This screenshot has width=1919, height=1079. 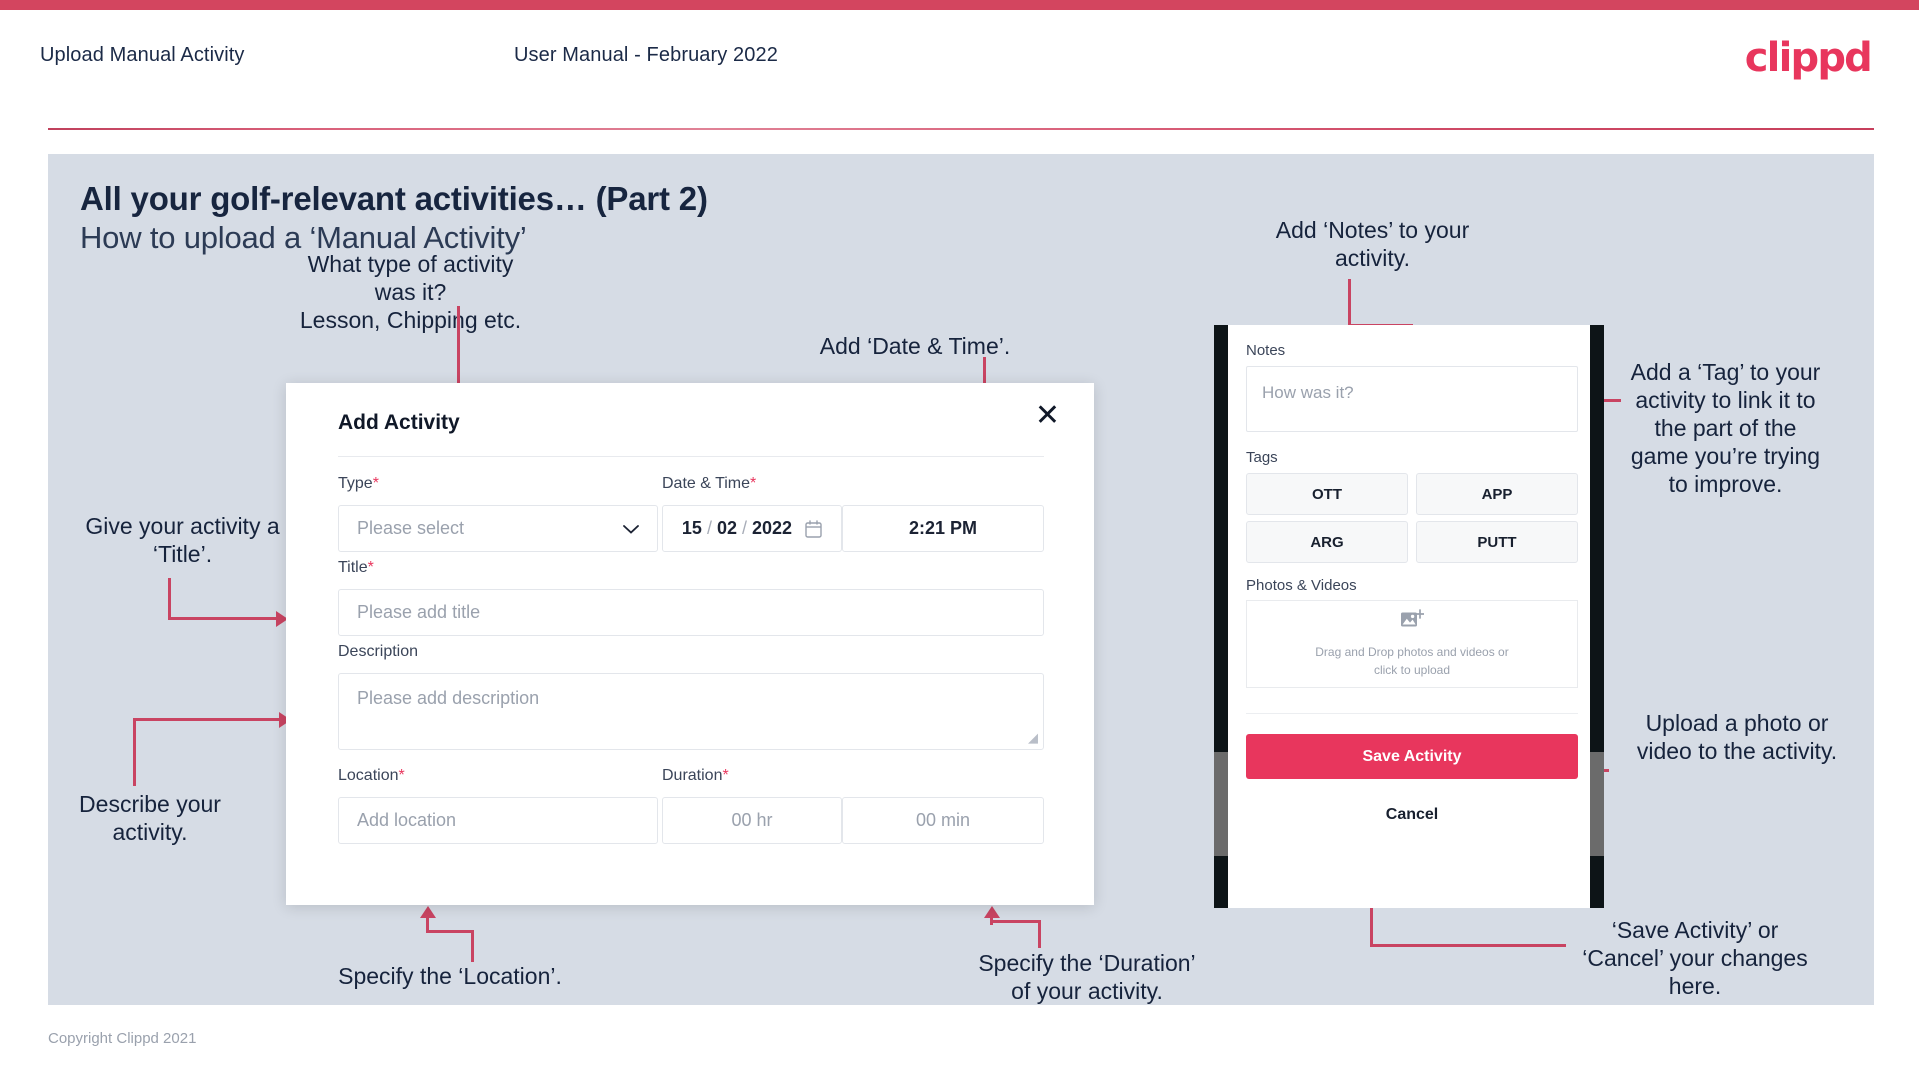 I want to click on annotation-datetime: Add ‘Date & Time’., so click(x=915, y=346).